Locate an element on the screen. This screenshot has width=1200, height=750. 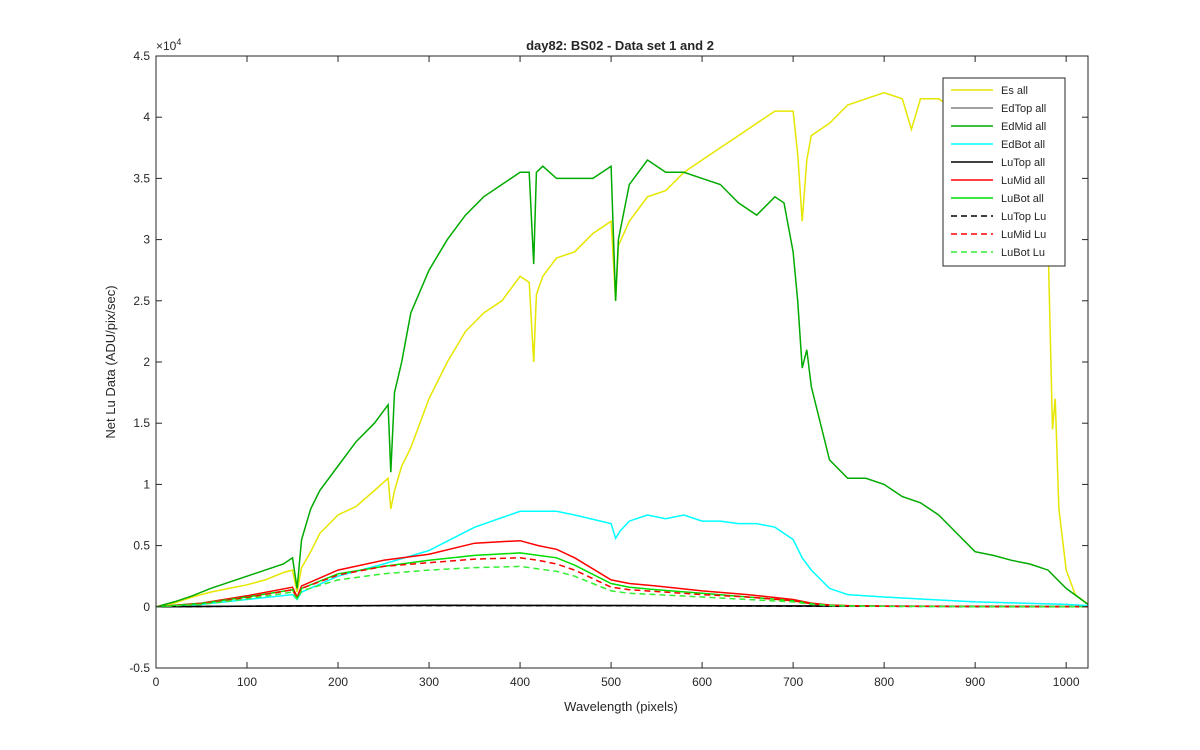
legend-label-lubot-lu: LuBot Lu is located at coordinates (1023, 253).